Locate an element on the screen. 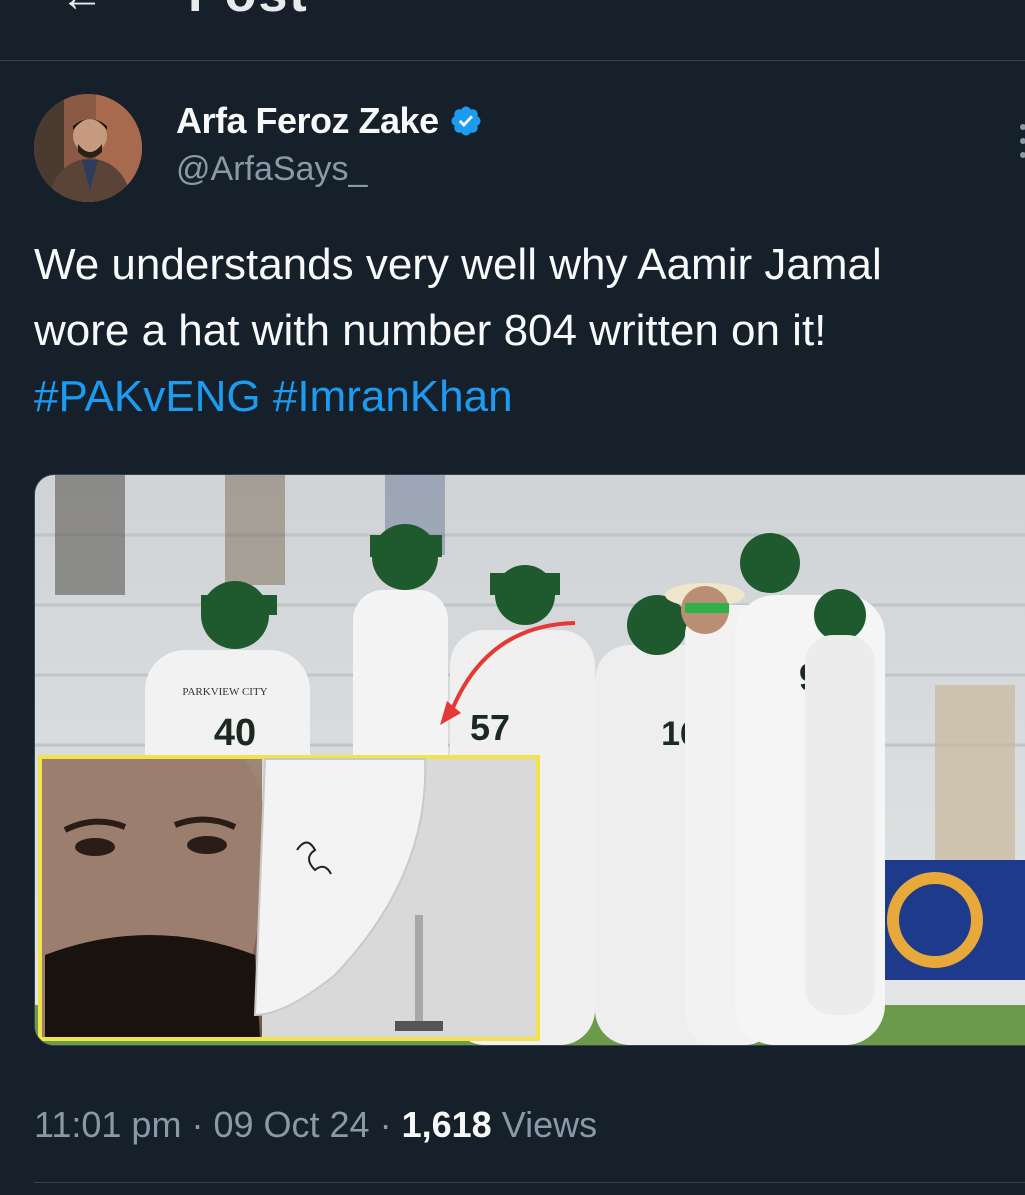 Image resolution: width=1025 pixels, height=1195 pixels. jersey-number: 57 is located at coordinates (490, 727).